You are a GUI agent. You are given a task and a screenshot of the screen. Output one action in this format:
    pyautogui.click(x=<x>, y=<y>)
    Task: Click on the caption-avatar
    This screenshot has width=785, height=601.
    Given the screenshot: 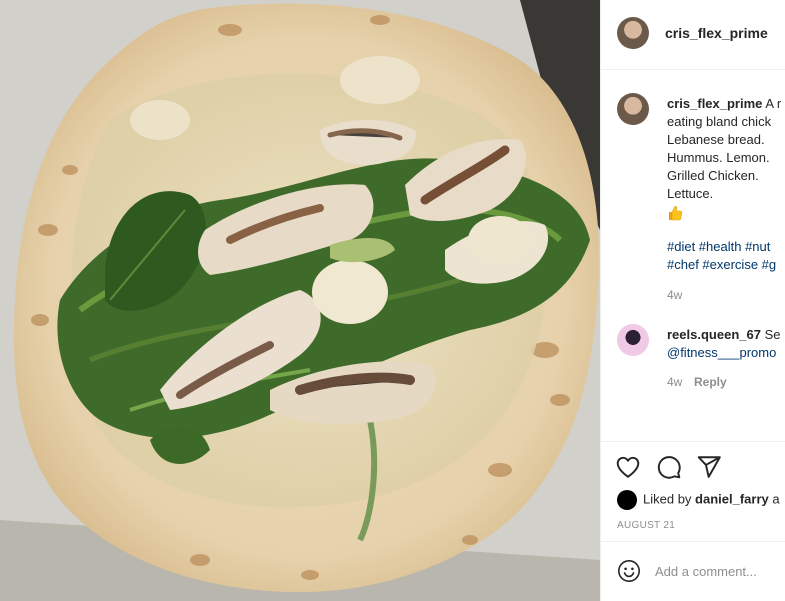 What is the action you would take?
    pyautogui.click(x=633, y=109)
    